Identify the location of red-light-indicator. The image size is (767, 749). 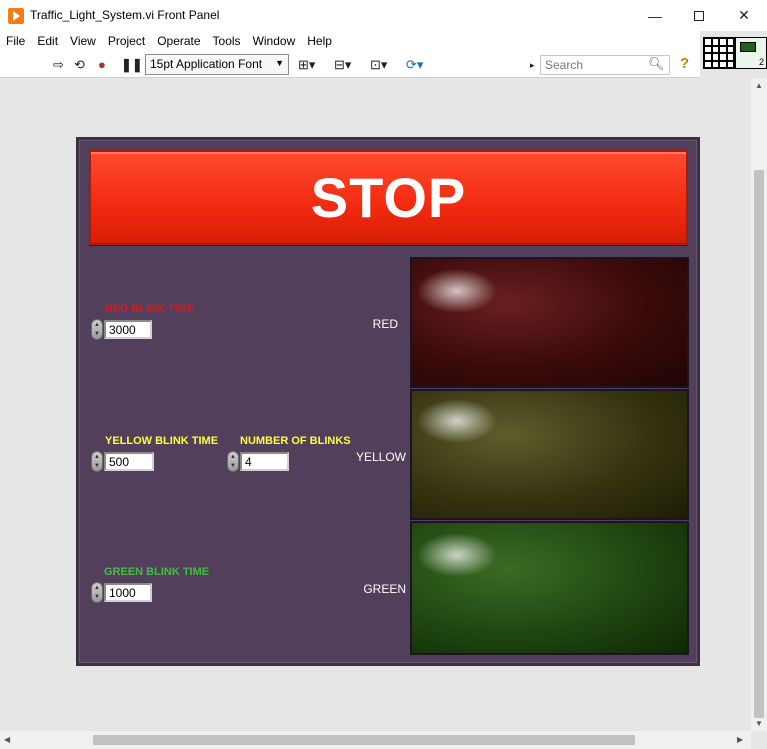
(549, 322).